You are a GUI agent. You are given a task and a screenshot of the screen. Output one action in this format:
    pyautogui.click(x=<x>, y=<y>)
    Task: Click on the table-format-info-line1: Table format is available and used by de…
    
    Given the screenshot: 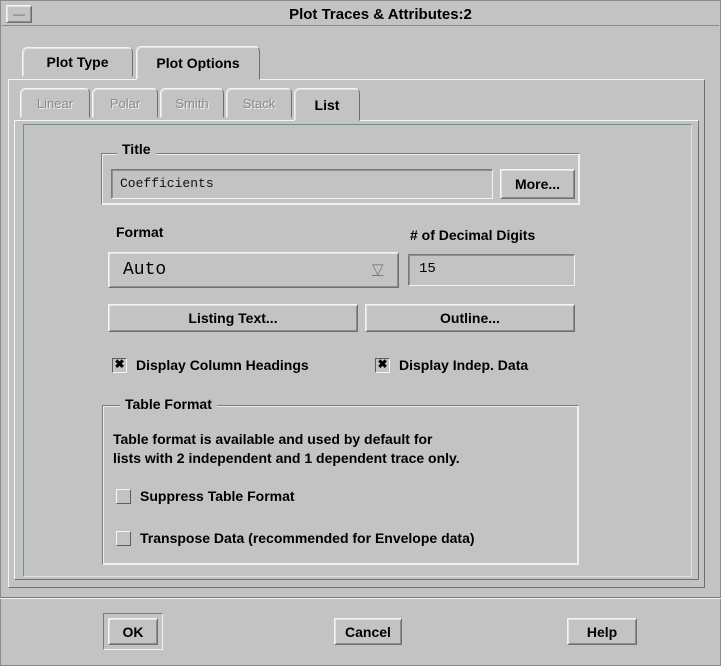 What is the action you would take?
    pyautogui.click(x=273, y=439)
    